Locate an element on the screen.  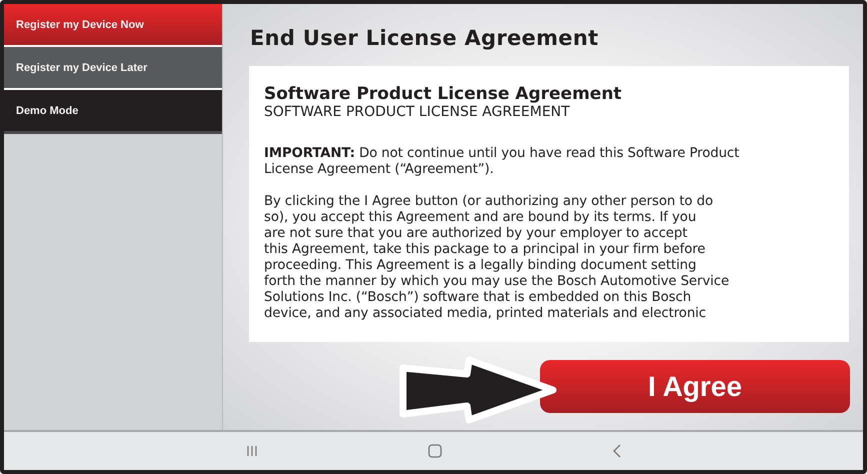
agree-button: I Agree is located at coordinates (695, 386).